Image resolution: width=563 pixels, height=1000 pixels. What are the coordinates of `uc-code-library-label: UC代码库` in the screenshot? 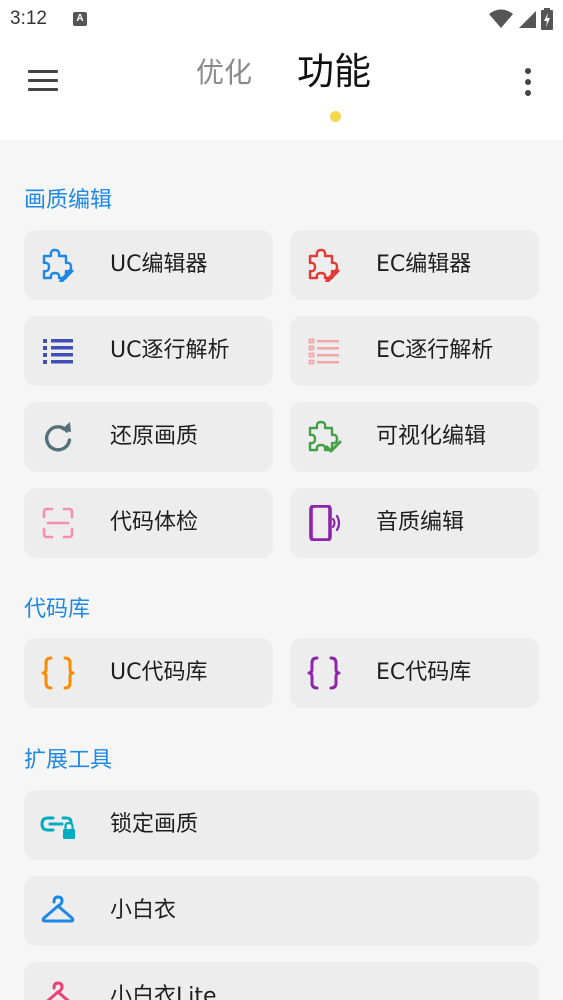 It's located at (159, 672).